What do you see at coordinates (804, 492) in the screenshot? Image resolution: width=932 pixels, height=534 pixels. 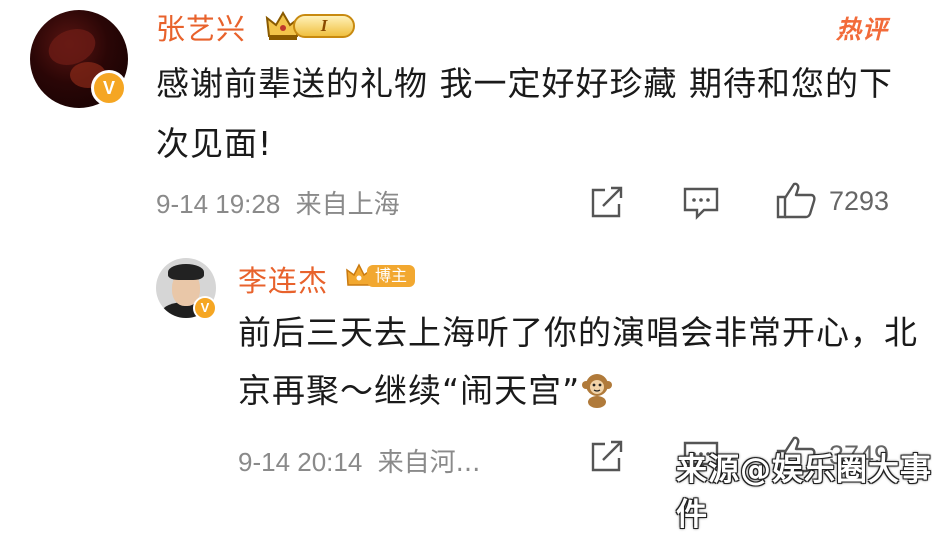 I see `watermark: 来源@娱乐圈大事件` at bounding box center [804, 492].